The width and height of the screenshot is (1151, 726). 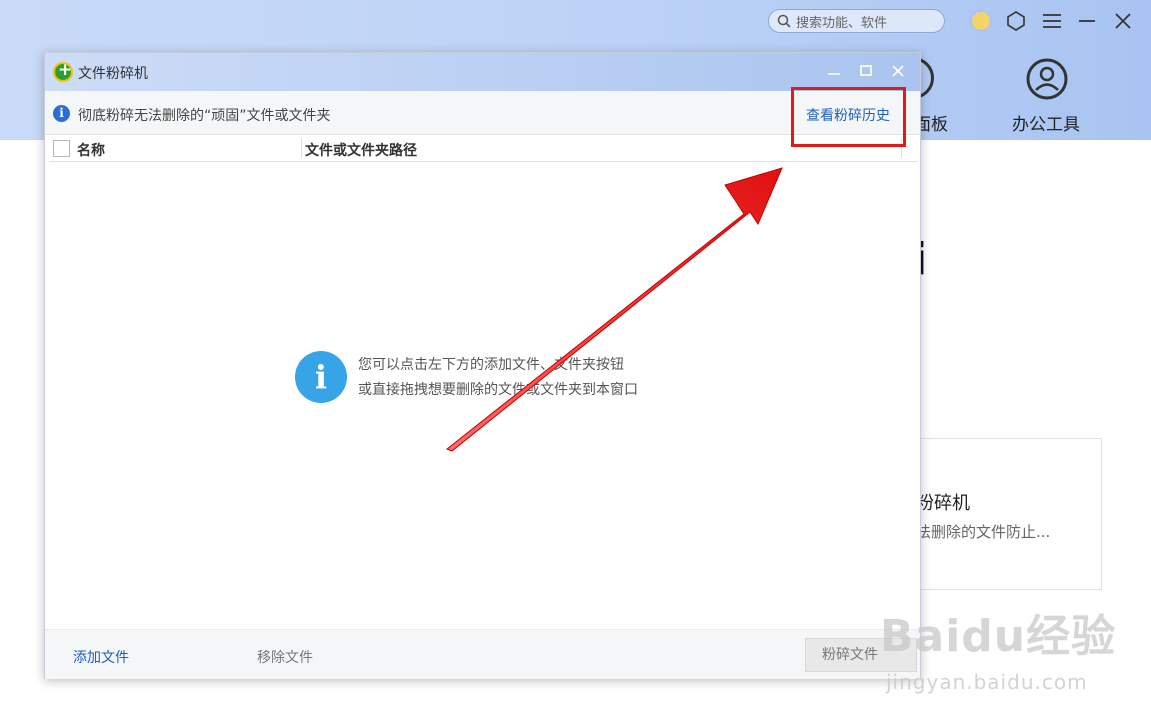 I want to click on add-file-button: 添加文件, so click(x=101, y=657).